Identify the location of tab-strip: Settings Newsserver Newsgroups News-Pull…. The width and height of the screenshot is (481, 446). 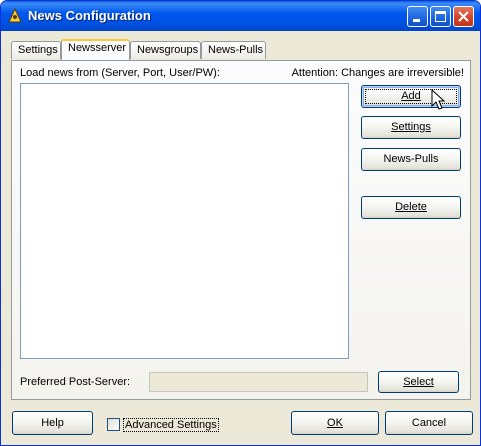
(241, 50).